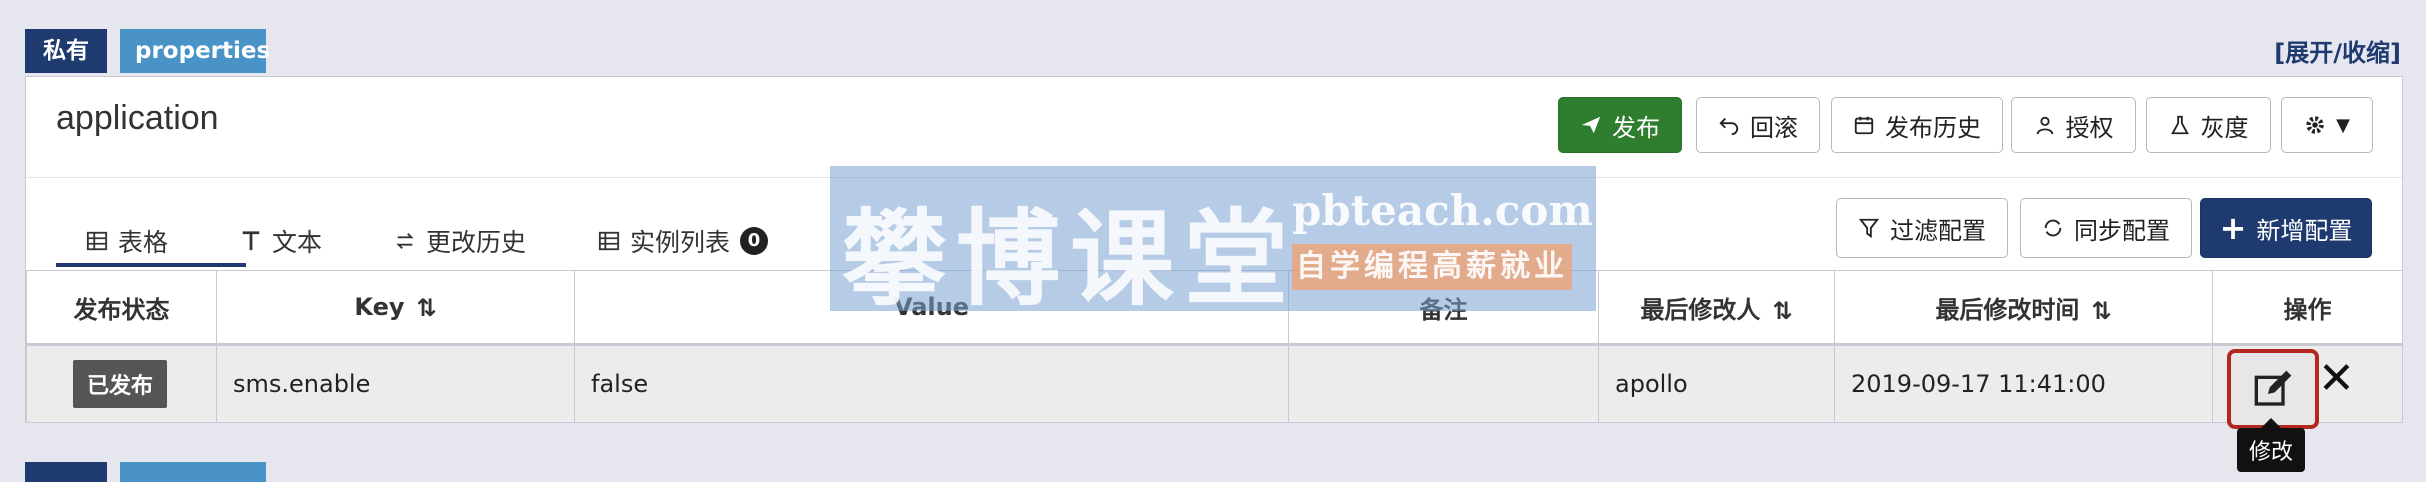 The image size is (2426, 482). What do you see at coordinates (460, 241) in the screenshot?
I see `tab-change-history: 更改历史` at bounding box center [460, 241].